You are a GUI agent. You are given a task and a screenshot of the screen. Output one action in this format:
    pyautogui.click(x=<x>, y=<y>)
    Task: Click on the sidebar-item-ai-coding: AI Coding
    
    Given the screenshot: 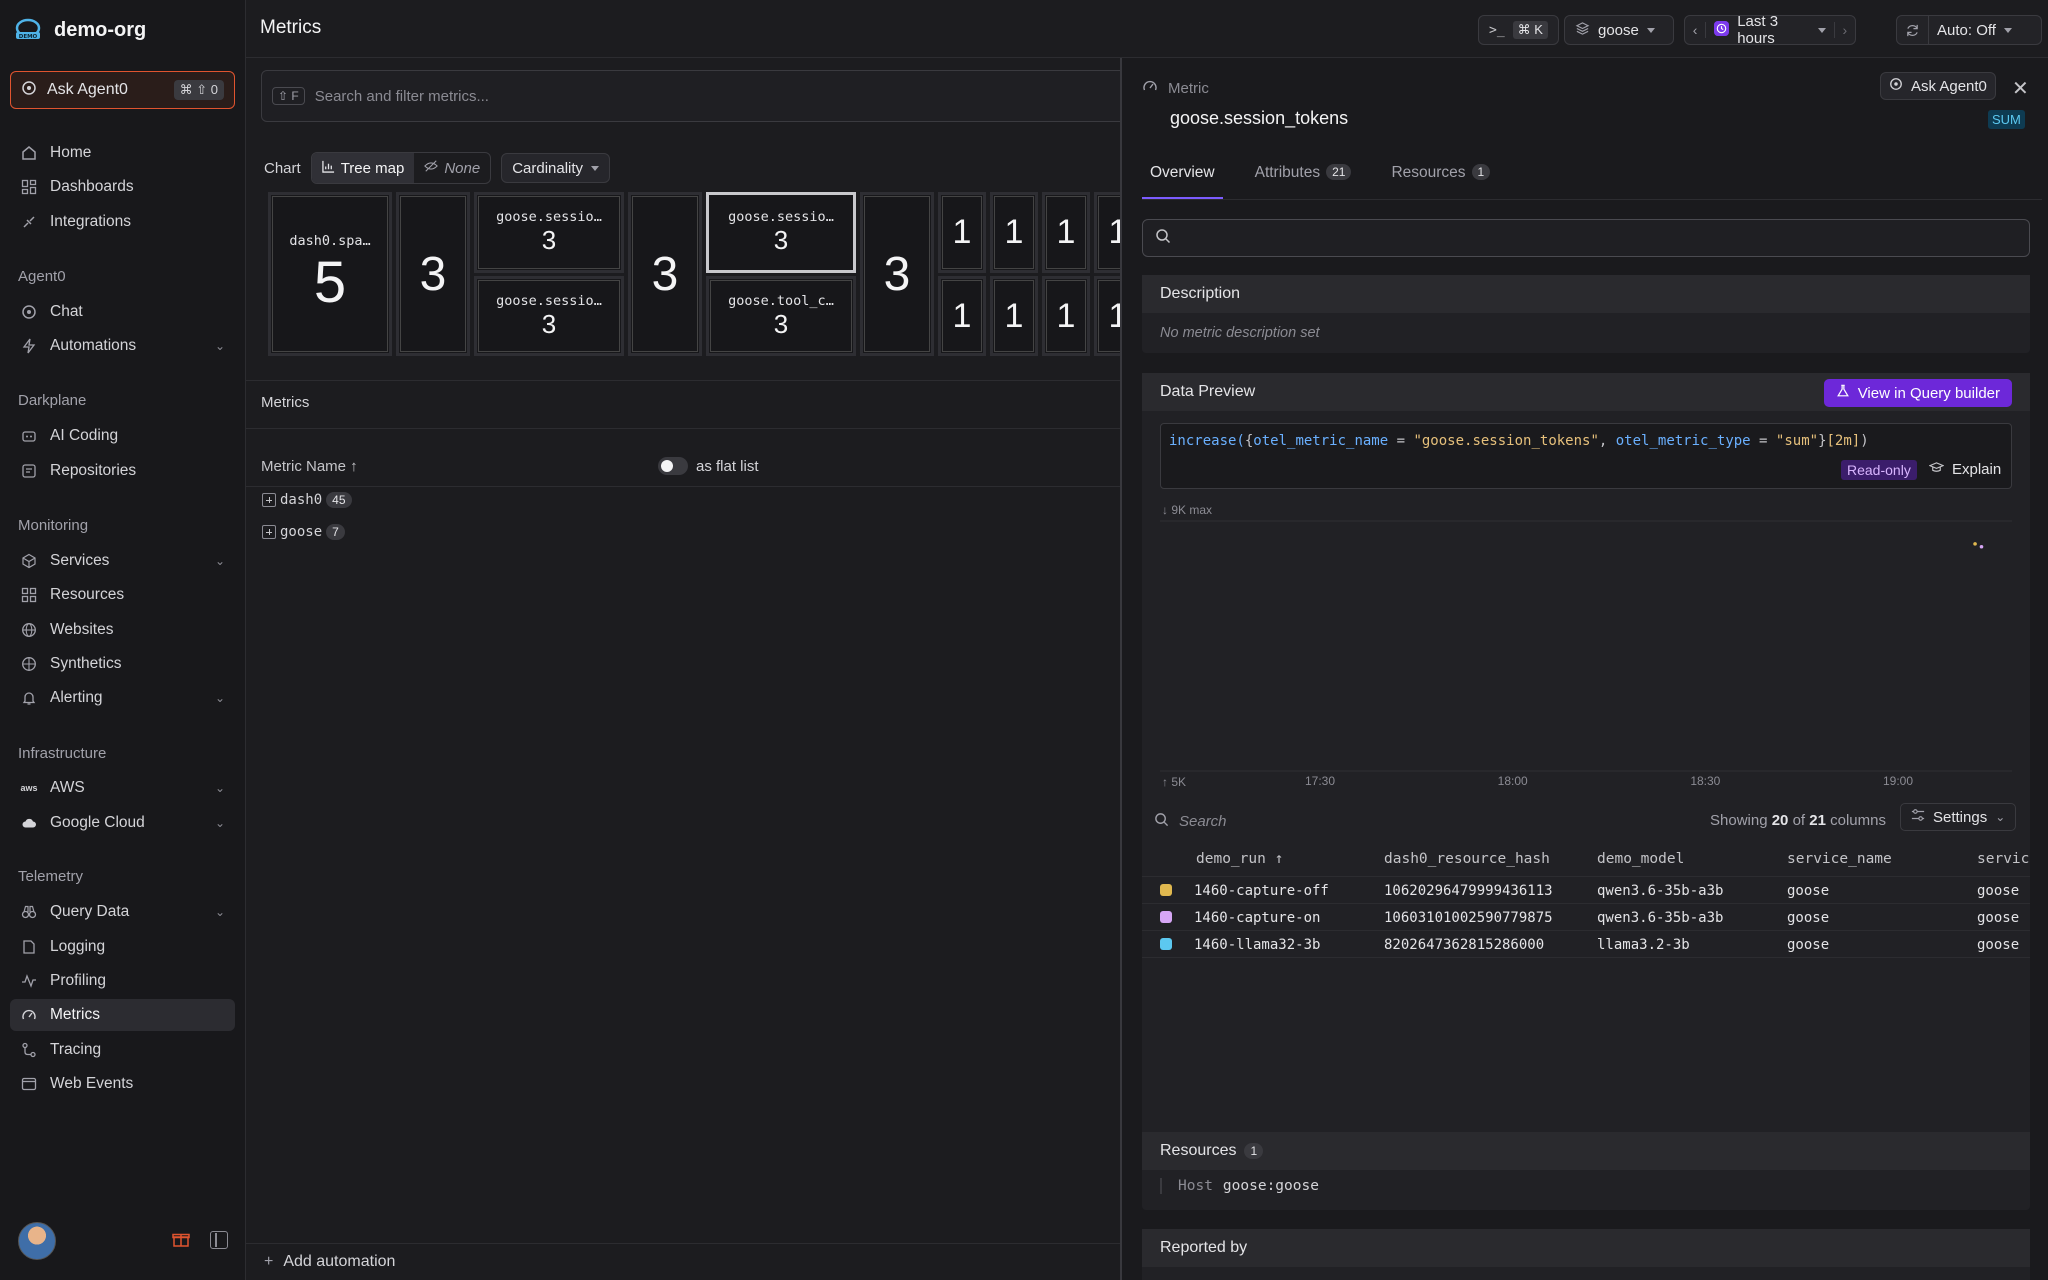 What is the action you would take?
    pyautogui.click(x=122, y=436)
    